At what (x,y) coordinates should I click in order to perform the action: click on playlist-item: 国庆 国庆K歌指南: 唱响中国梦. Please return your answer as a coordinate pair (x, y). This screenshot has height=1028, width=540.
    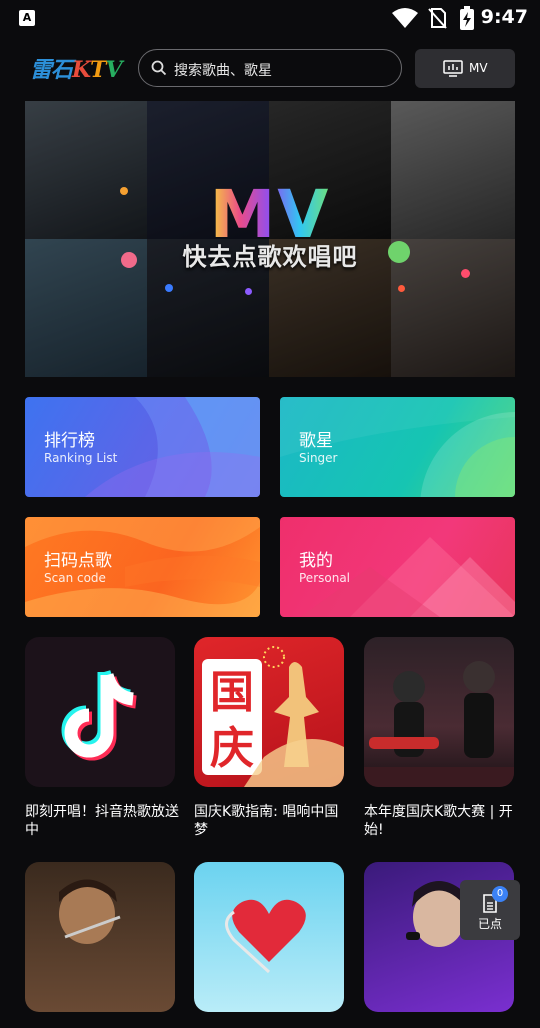
    Looking at the image, I should click on (269, 738).